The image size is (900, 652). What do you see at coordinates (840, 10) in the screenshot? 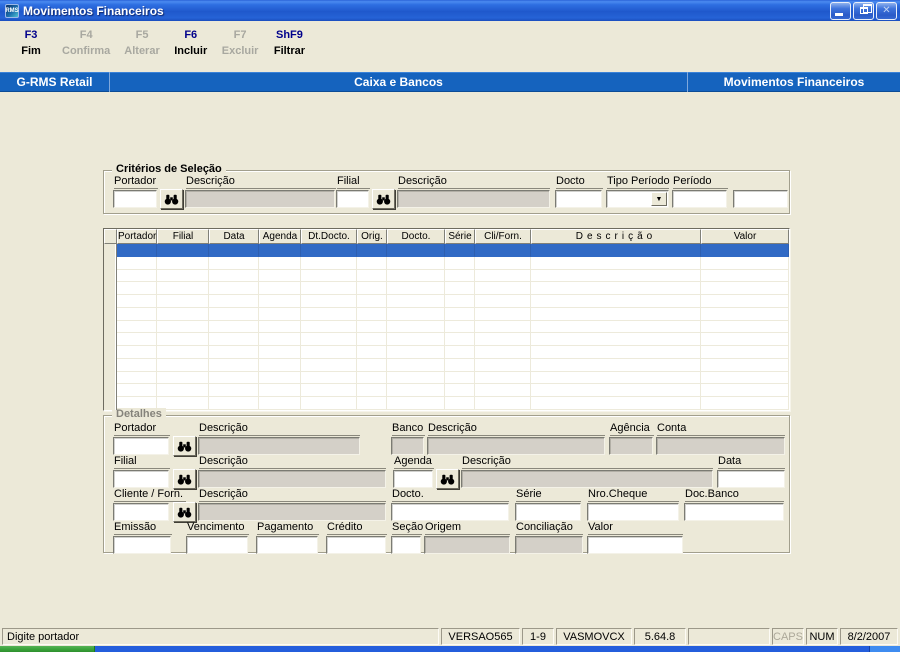
I see `minimize-button` at bounding box center [840, 10].